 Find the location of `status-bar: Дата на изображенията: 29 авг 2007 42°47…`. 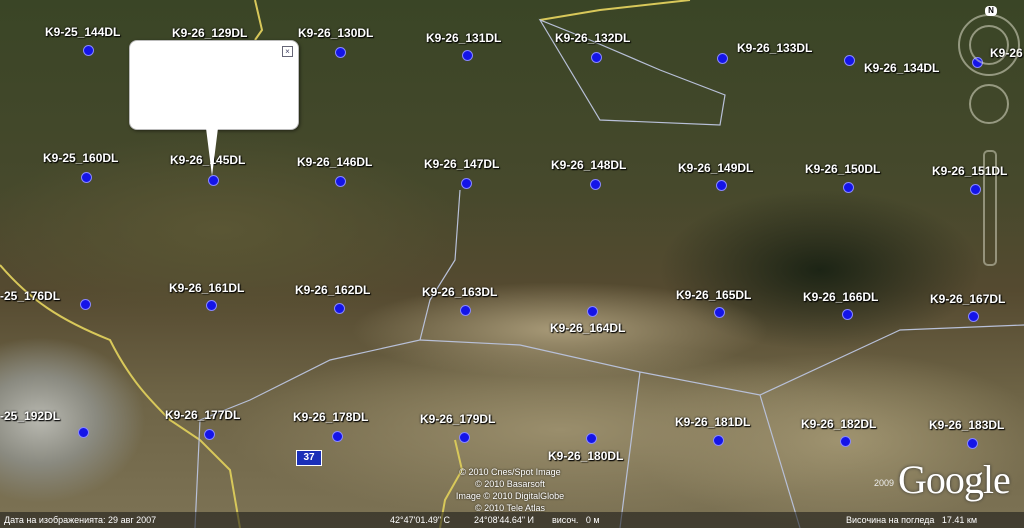

status-bar: Дата на изображенията: 29 авг 2007 42°47… is located at coordinates (512, 520).